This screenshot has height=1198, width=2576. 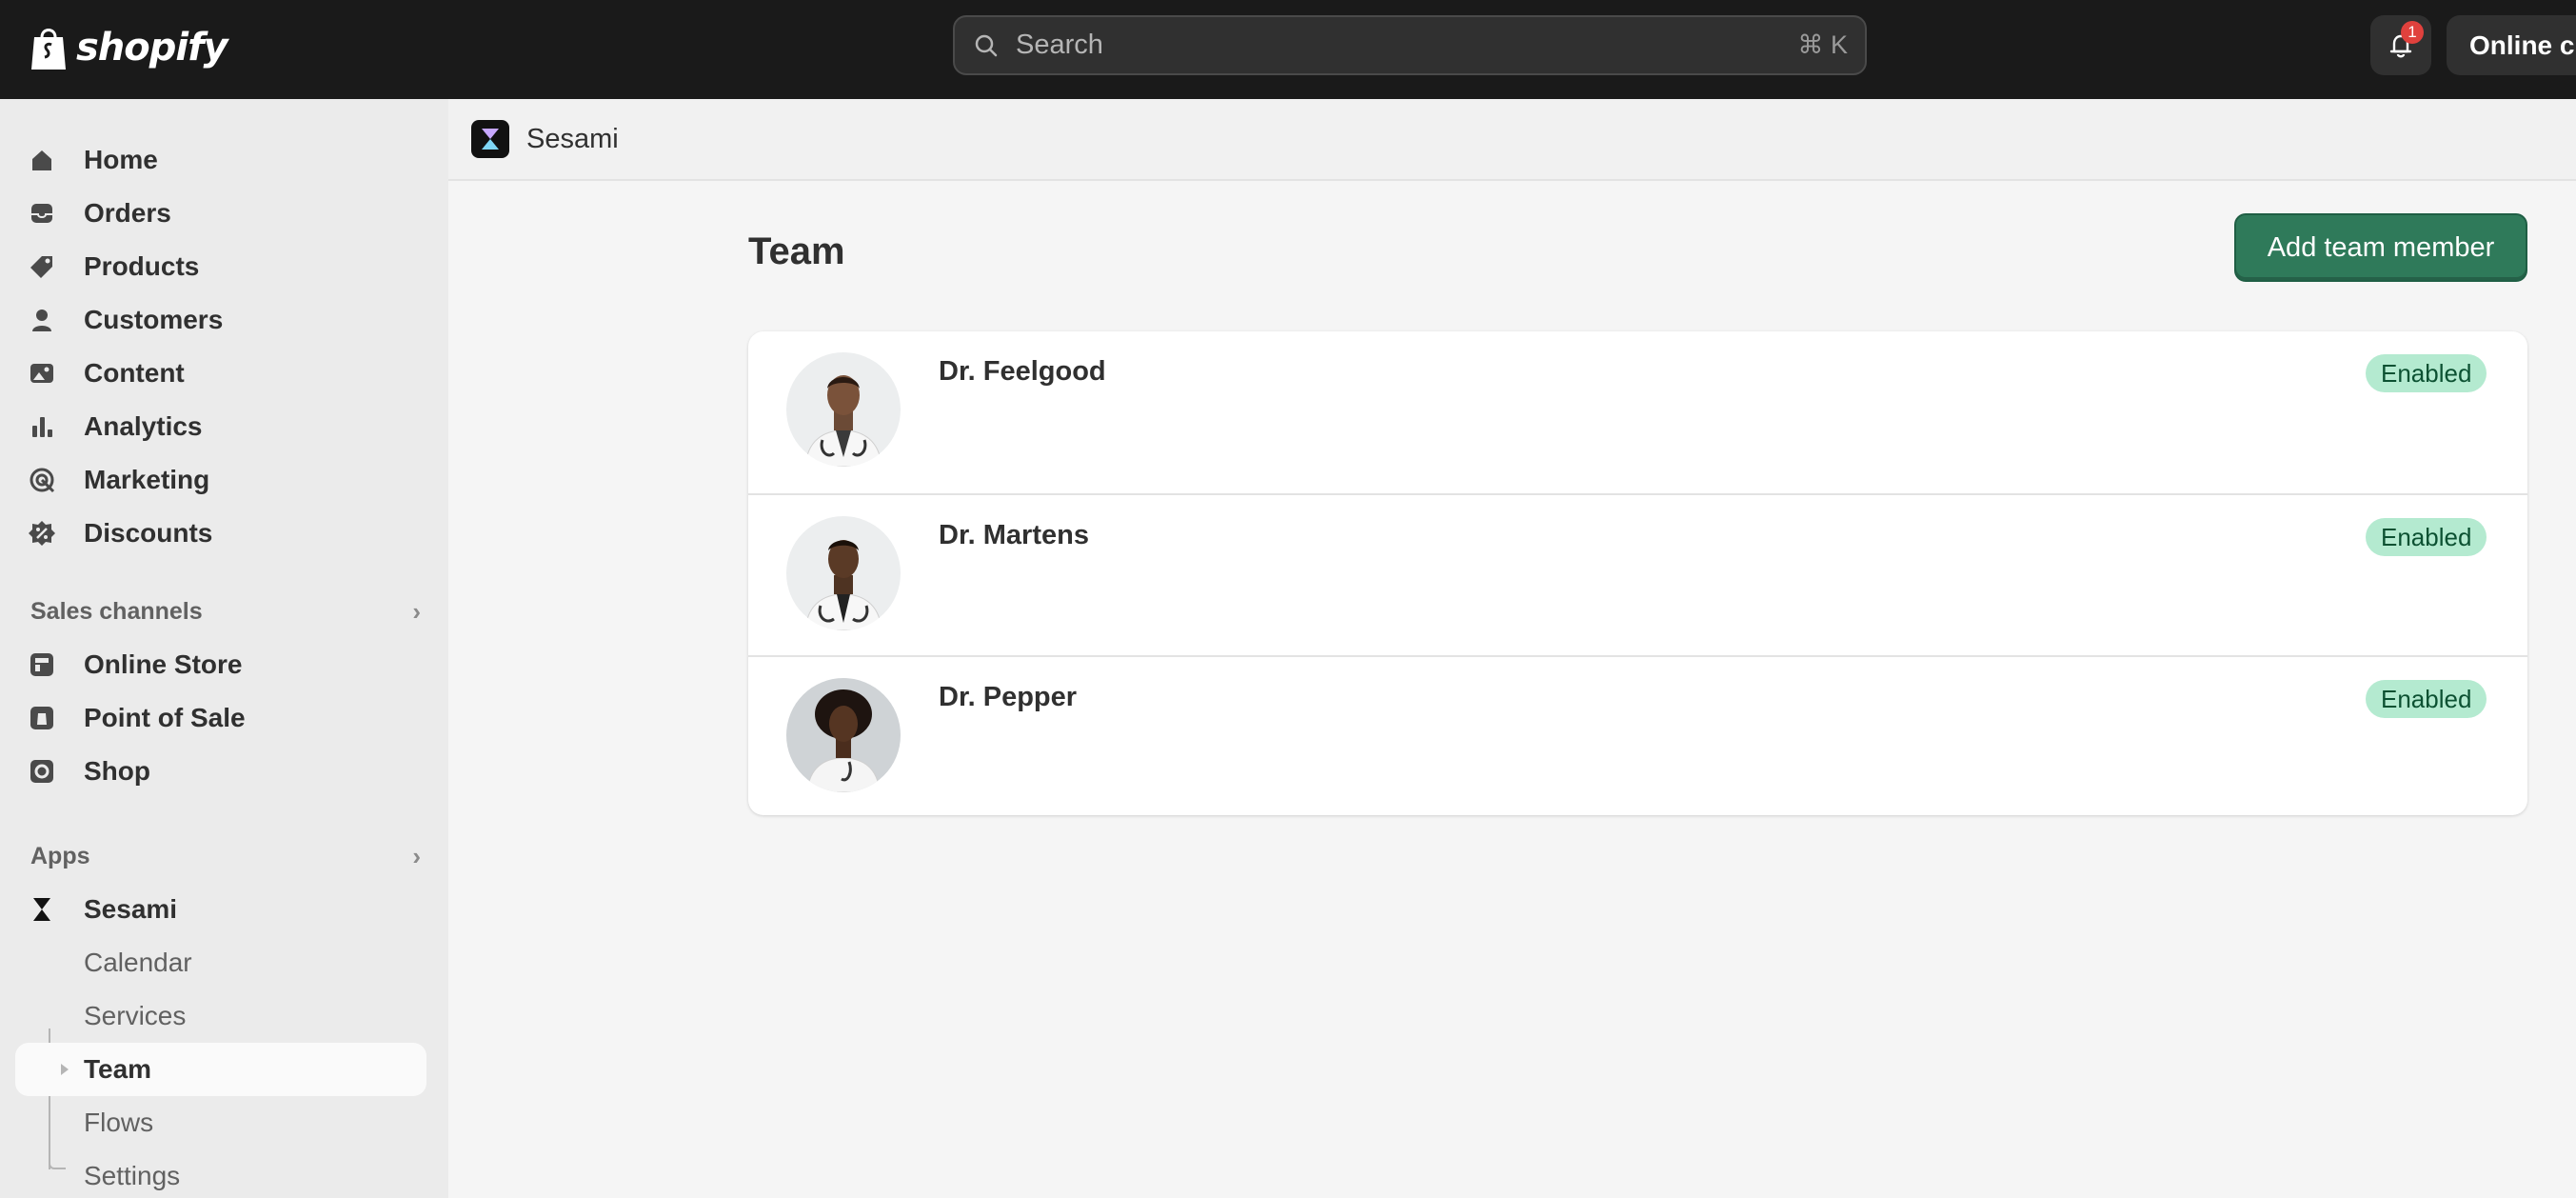 I want to click on shopify-logo: shopify, so click(x=128, y=48).